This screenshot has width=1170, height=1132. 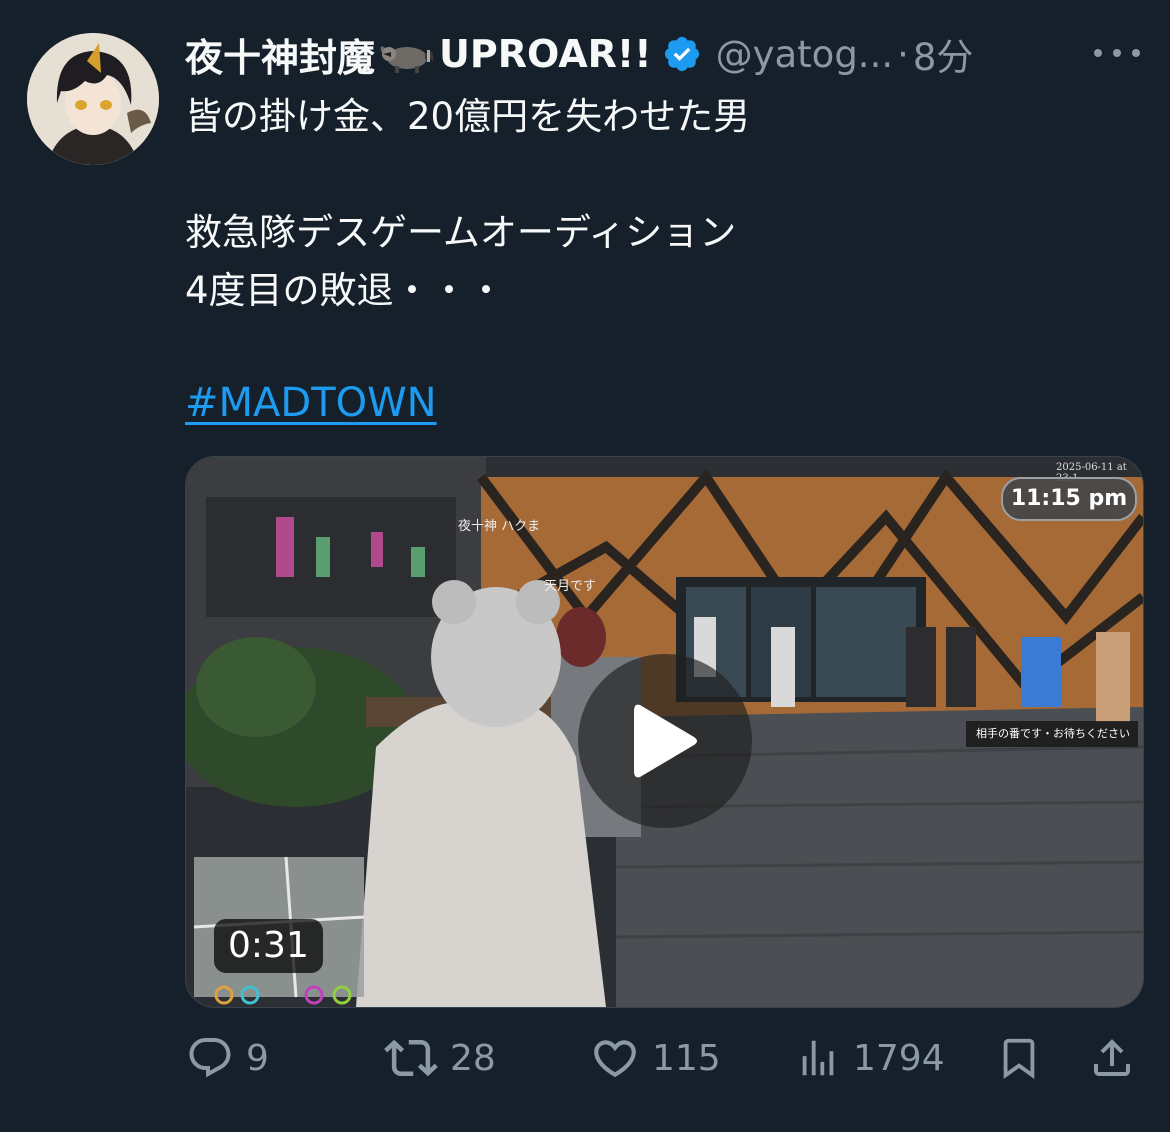 I want to click on display-name-suffix: UPROAR!!, so click(x=545, y=54).